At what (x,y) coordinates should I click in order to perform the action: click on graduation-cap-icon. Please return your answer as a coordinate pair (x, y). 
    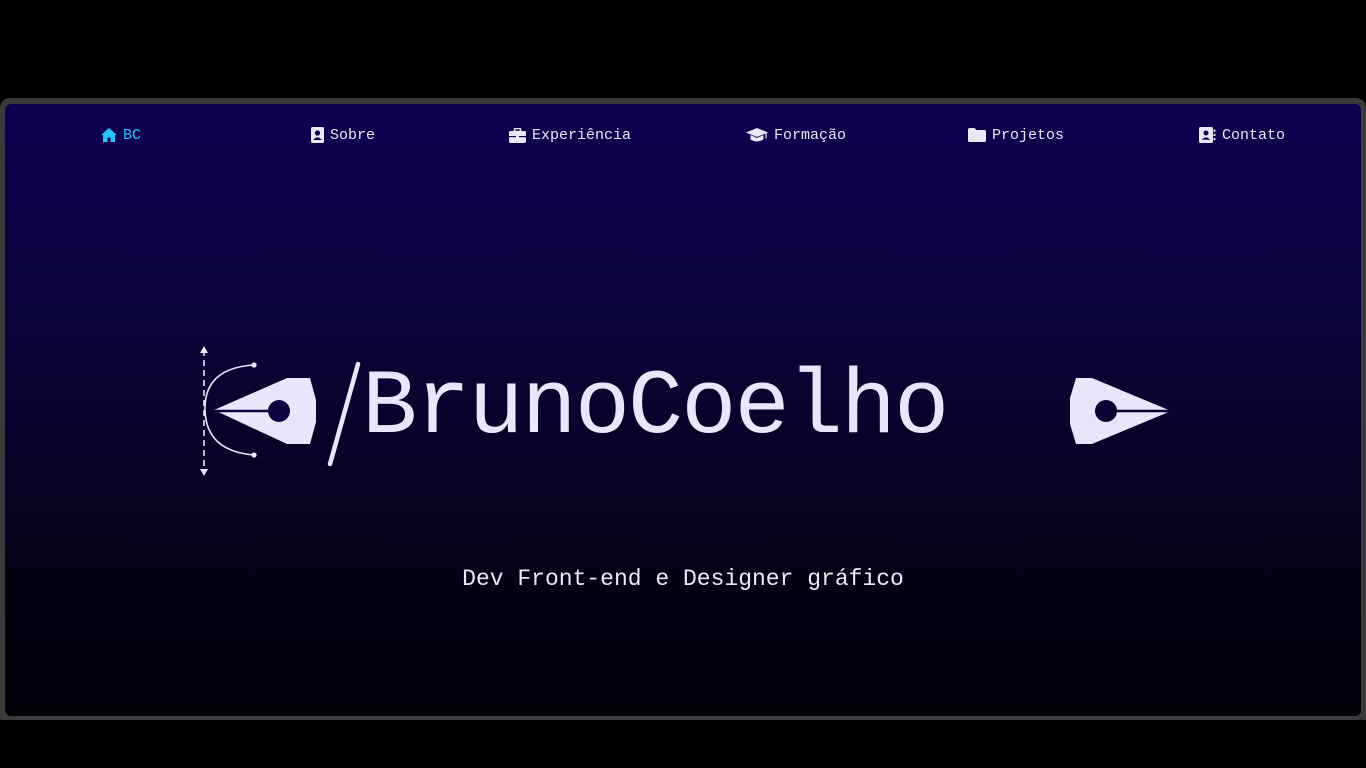
    Looking at the image, I should click on (757, 135).